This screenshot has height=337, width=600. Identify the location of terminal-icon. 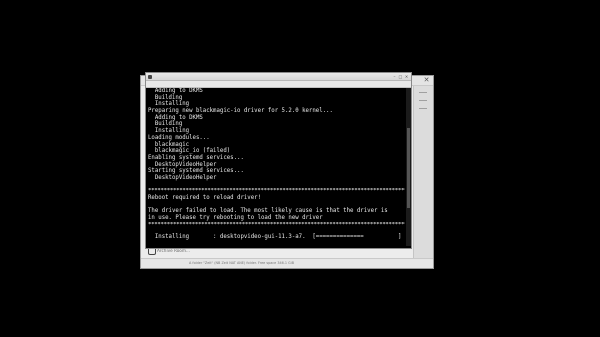
(150, 76).